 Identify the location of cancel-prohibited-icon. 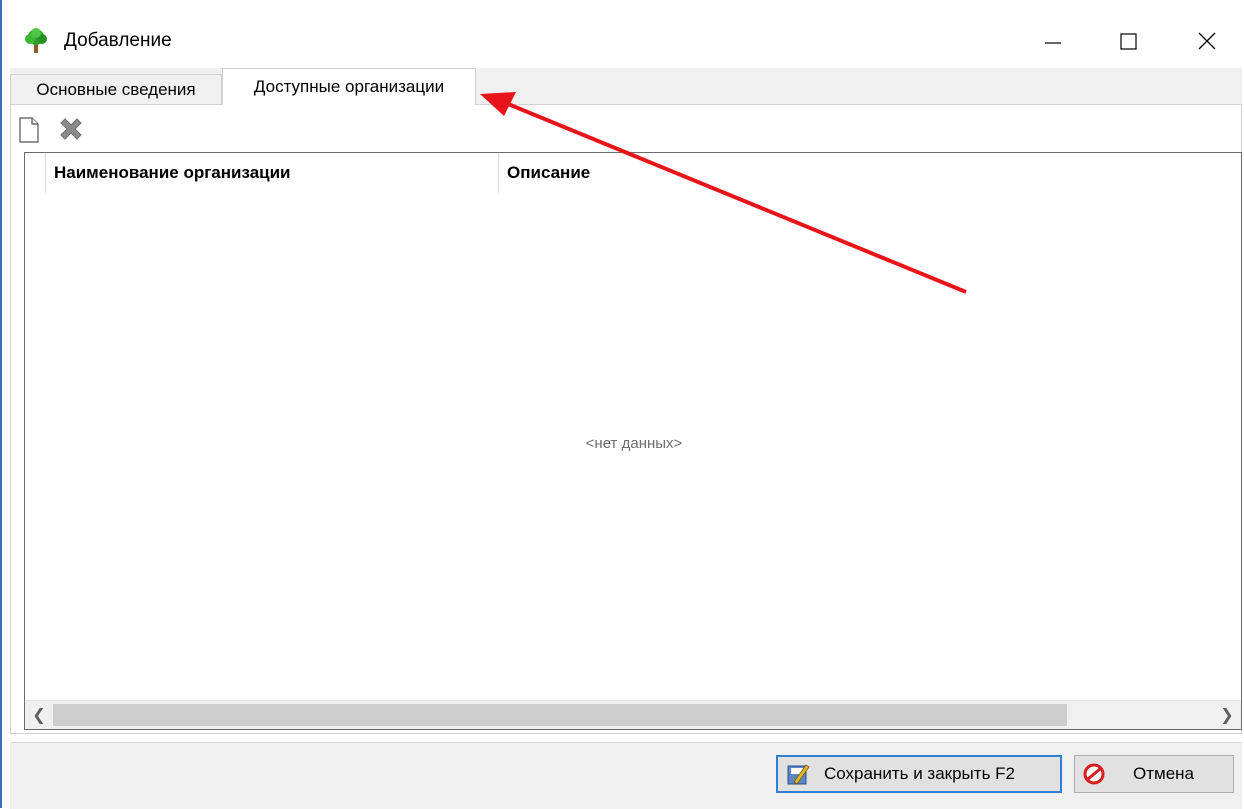
(1094, 774).